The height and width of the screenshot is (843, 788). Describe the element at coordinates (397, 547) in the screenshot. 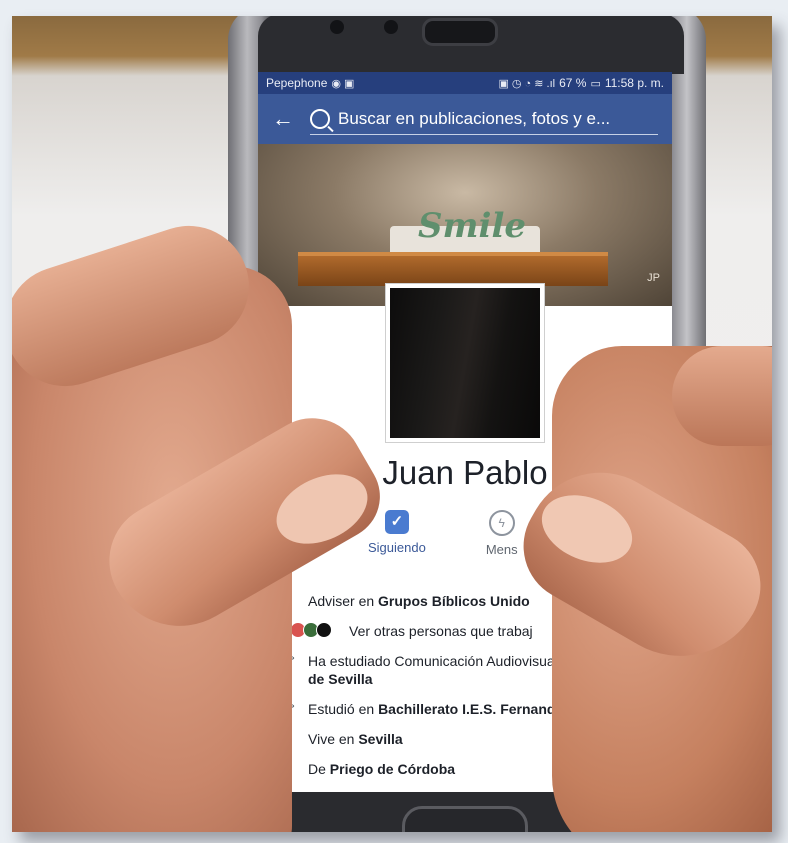

I see `following-label: Siguiendo` at that location.